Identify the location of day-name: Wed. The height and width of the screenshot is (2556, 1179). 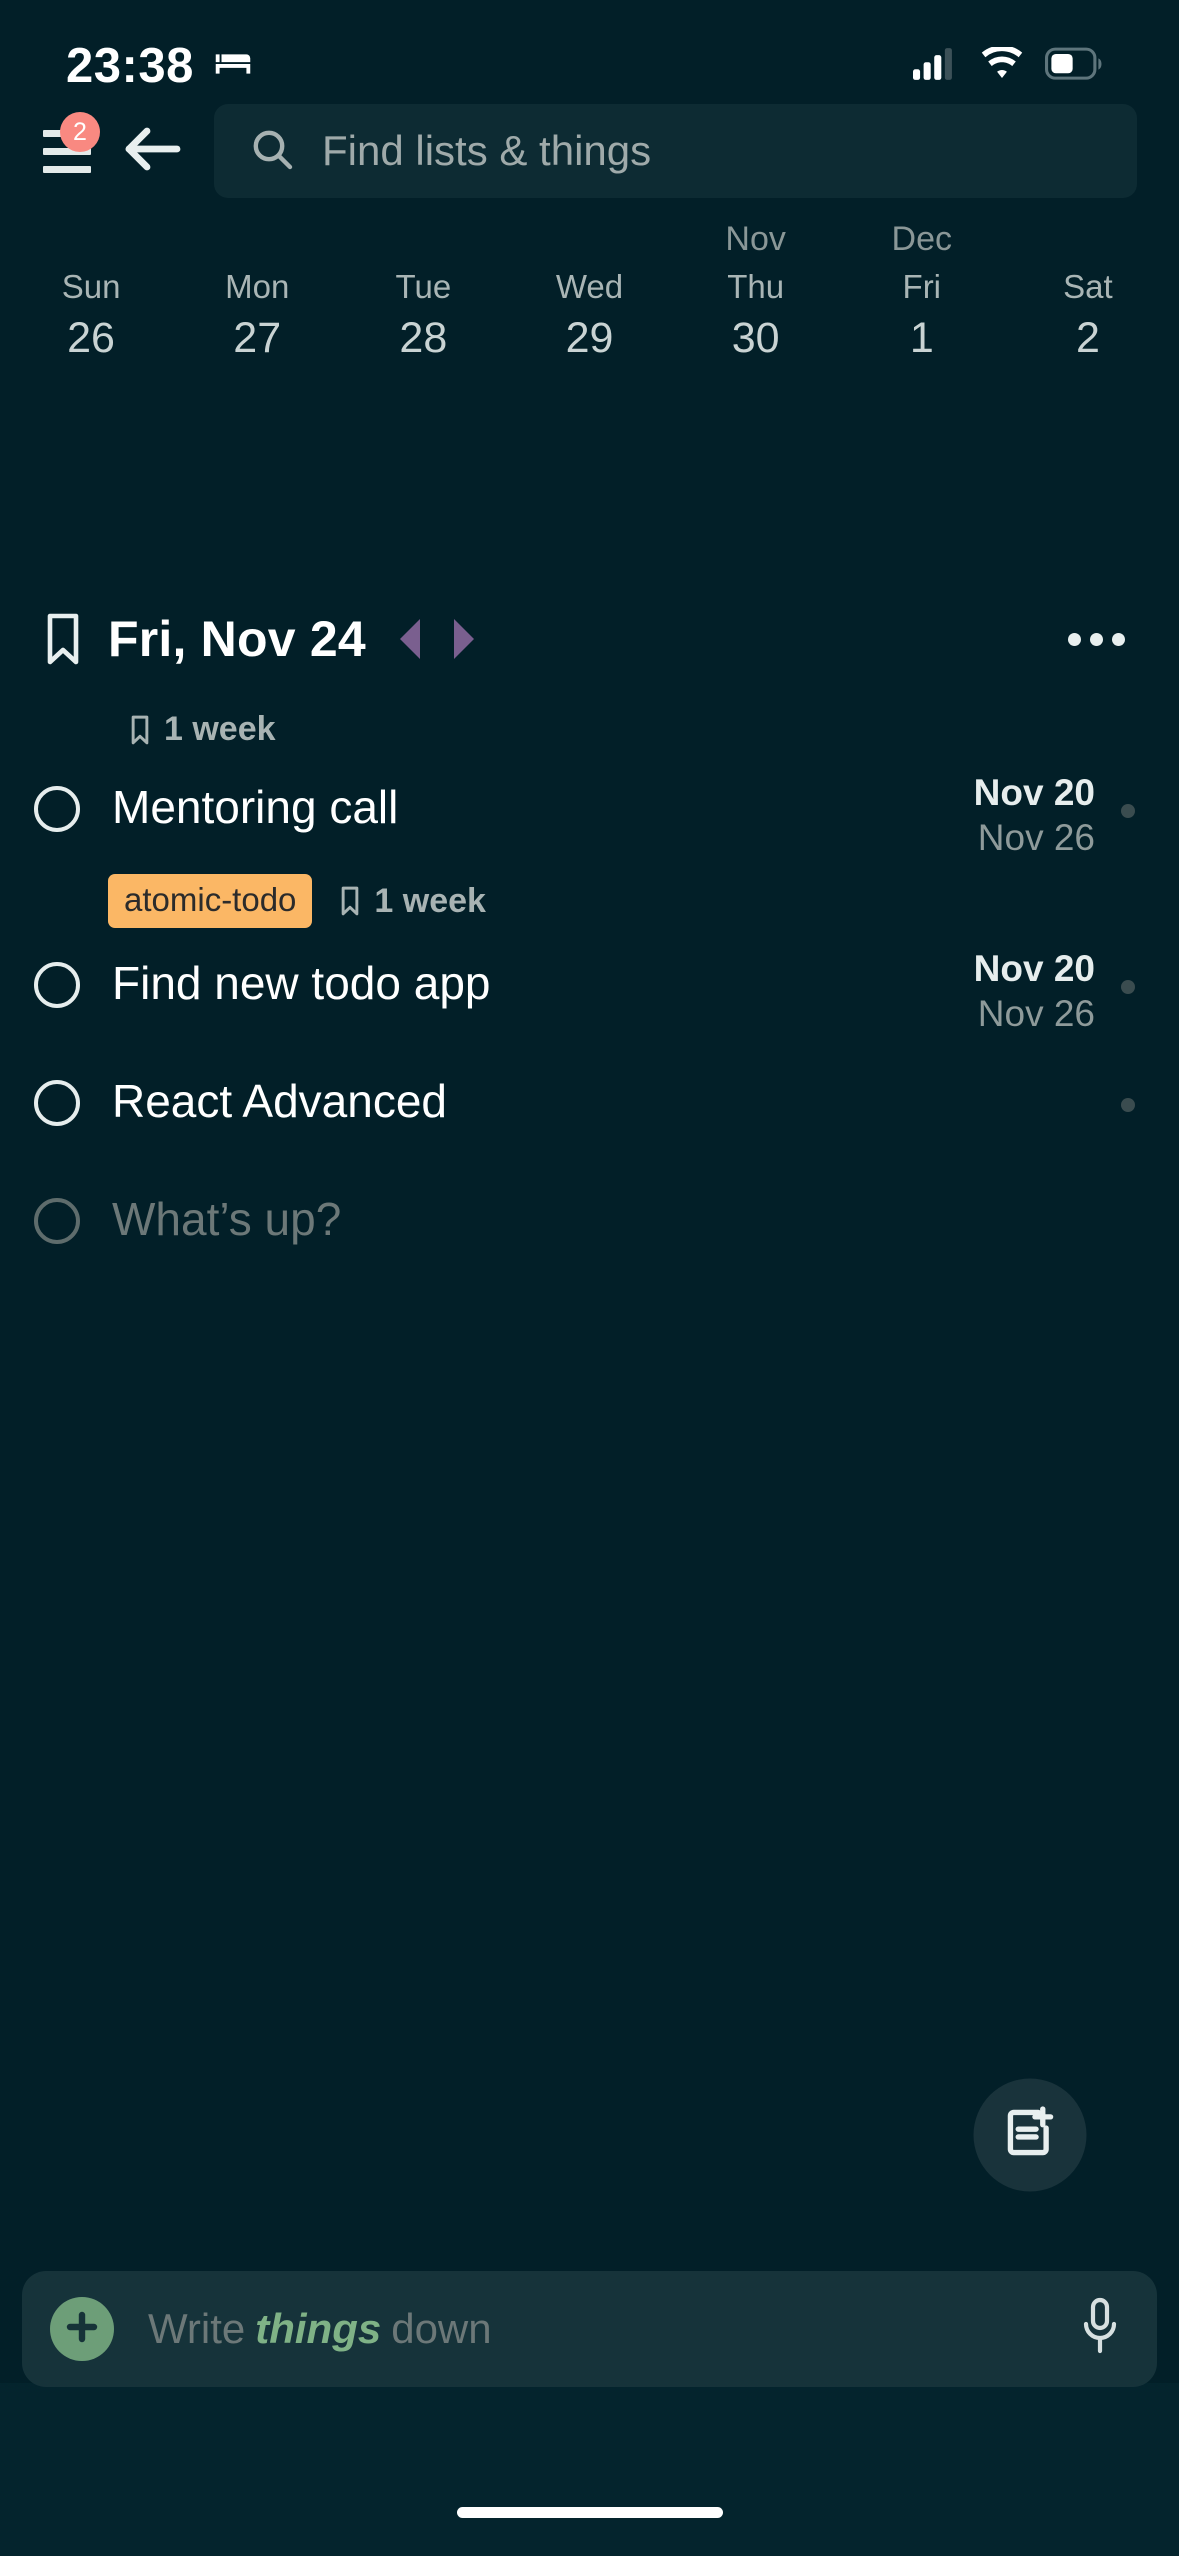
(589, 286).